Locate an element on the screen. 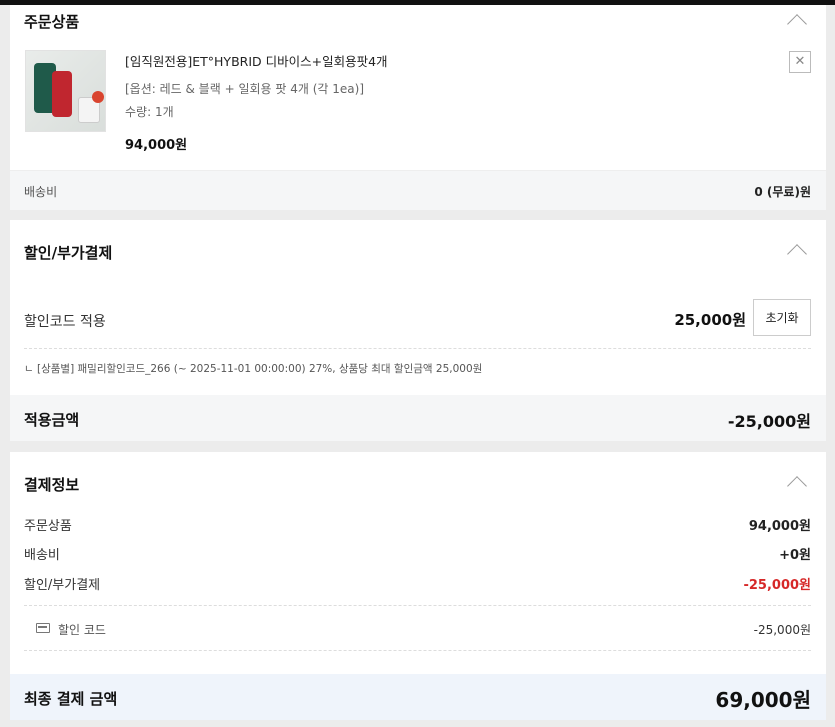 This screenshot has height=727, width=835. payment-line-value: +0원 is located at coordinates (795, 555).